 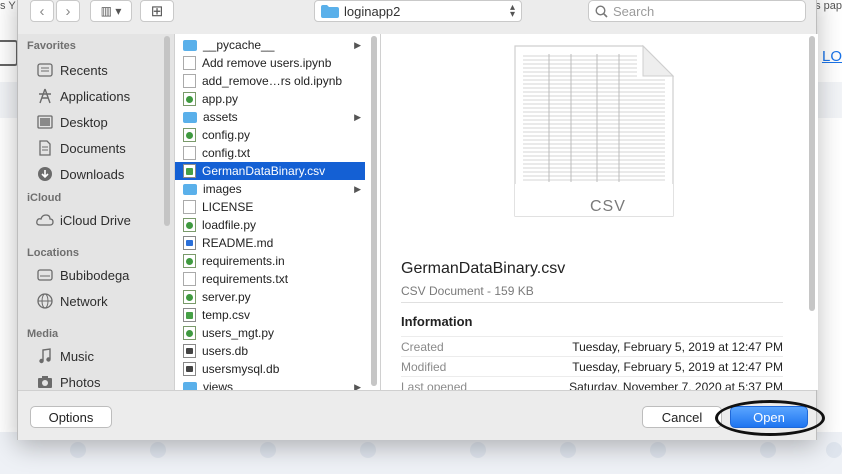 I want to click on sidebar-item-label: Recents, so click(x=84, y=70).